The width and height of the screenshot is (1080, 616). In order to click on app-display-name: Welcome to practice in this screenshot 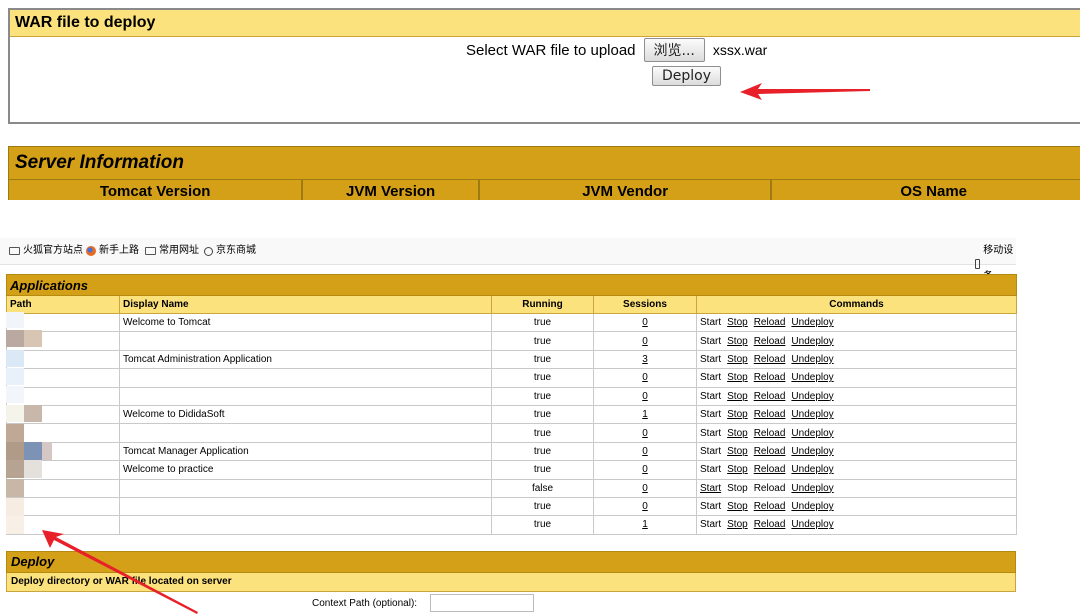, I will do `click(305, 470)`.